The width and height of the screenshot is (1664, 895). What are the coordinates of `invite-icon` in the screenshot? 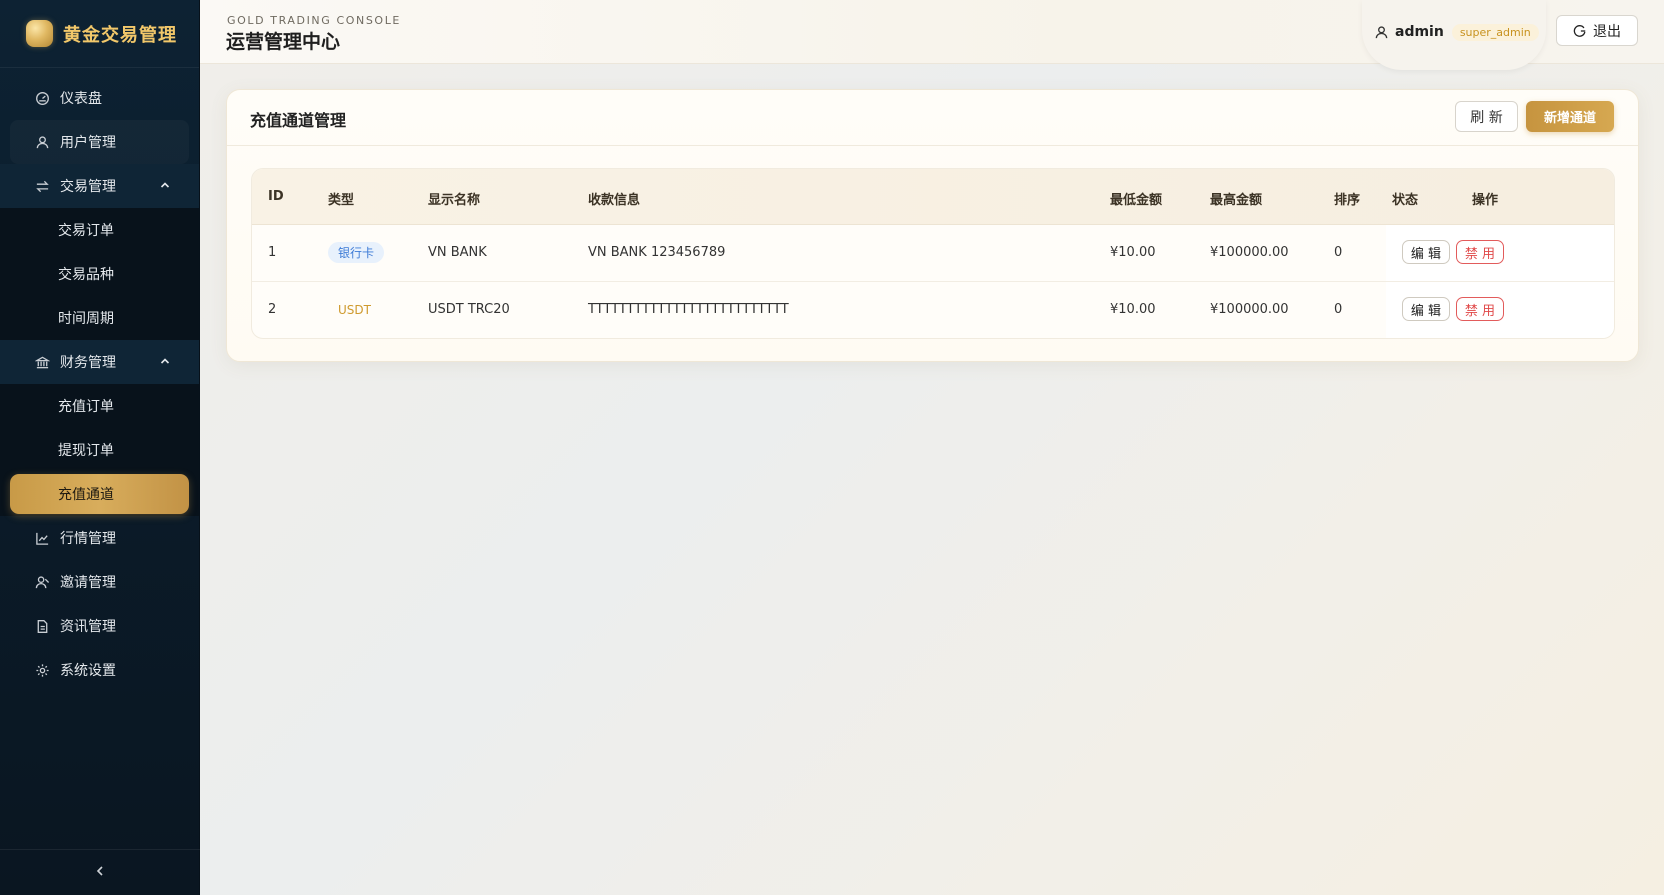 It's located at (42, 582).